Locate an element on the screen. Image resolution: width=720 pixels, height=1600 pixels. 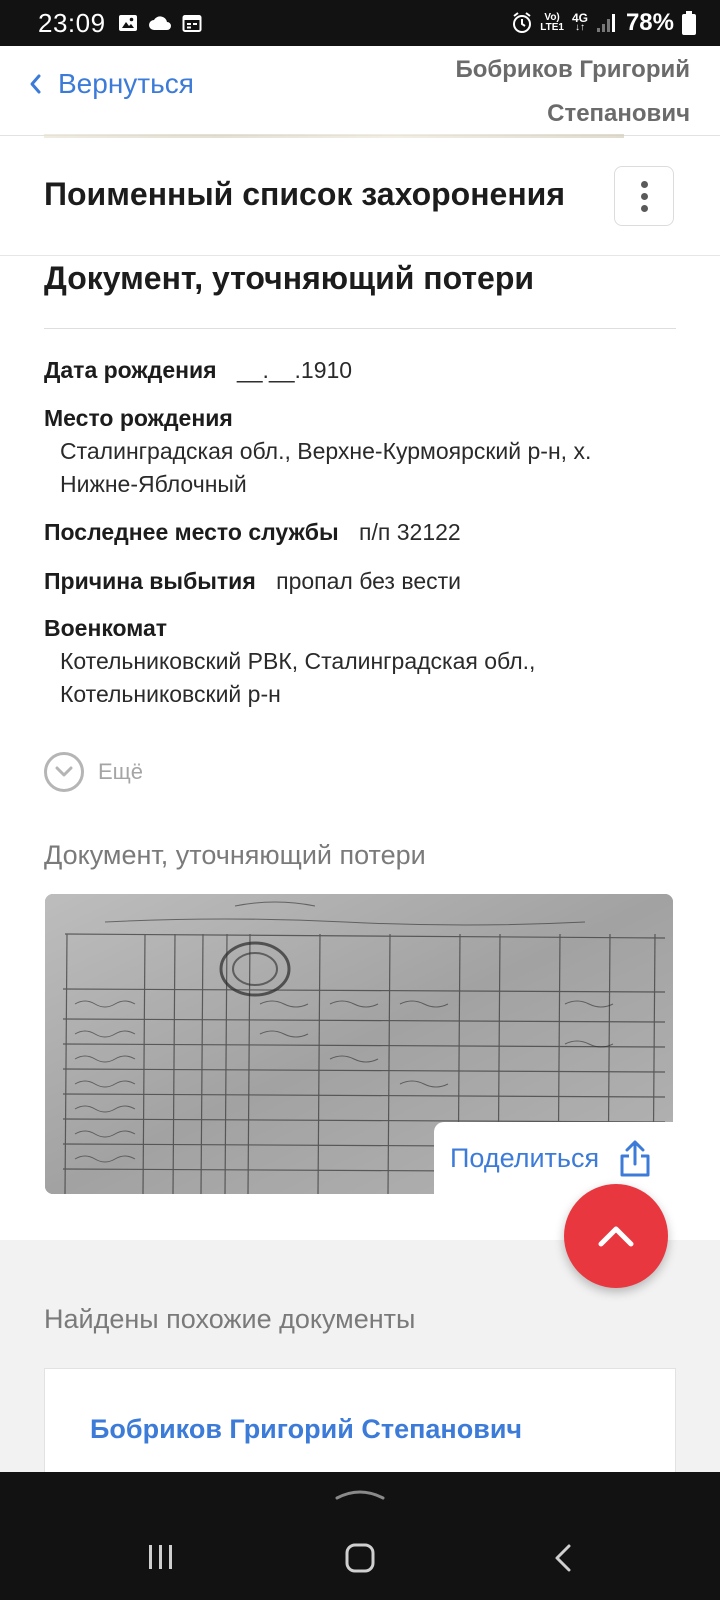
section-title: Документ, уточняющий потери is located at coordinates (289, 278).